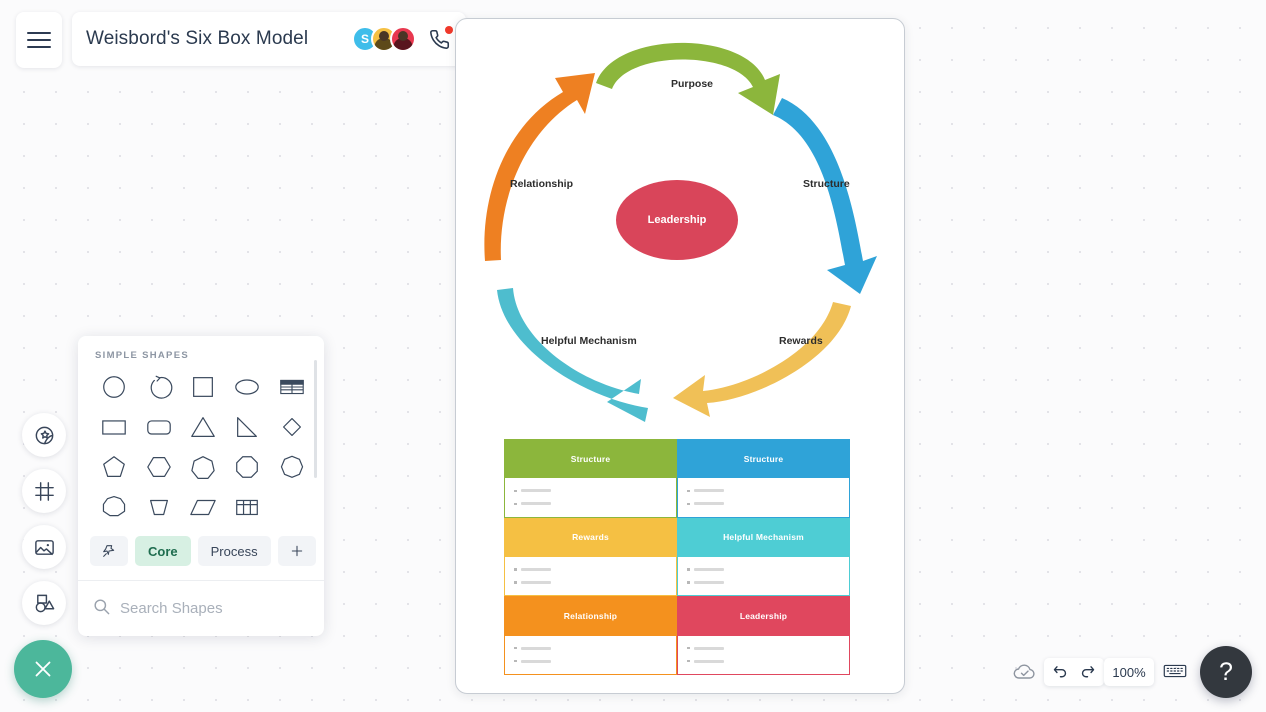 The height and width of the screenshot is (712, 1266). What do you see at coordinates (449, 30) in the screenshot?
I see `notification-dot` at bounding box center [449, 30].